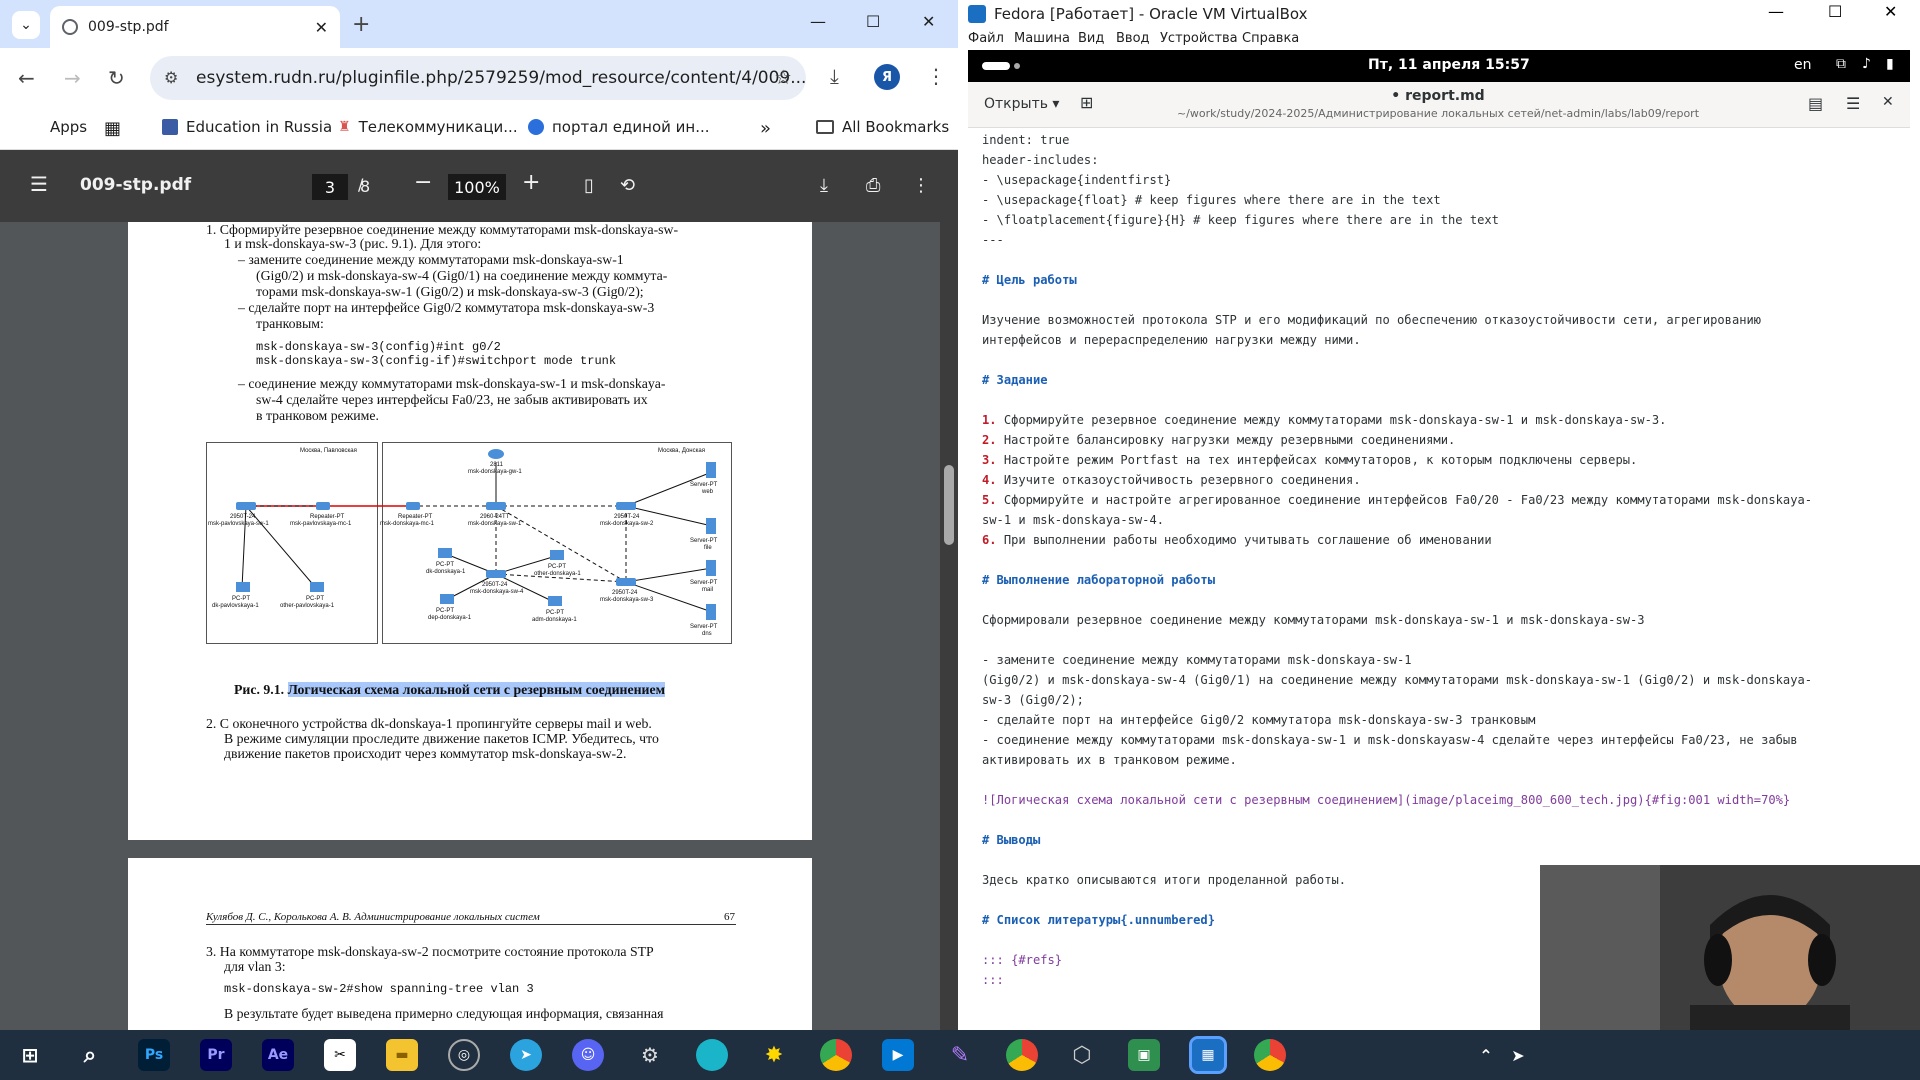 Image resolution: width=1920 pixels, height=1080 pixels. Describe the element at coordinates (70, 27) in the screenshot. I see `globe-icon` at that location.